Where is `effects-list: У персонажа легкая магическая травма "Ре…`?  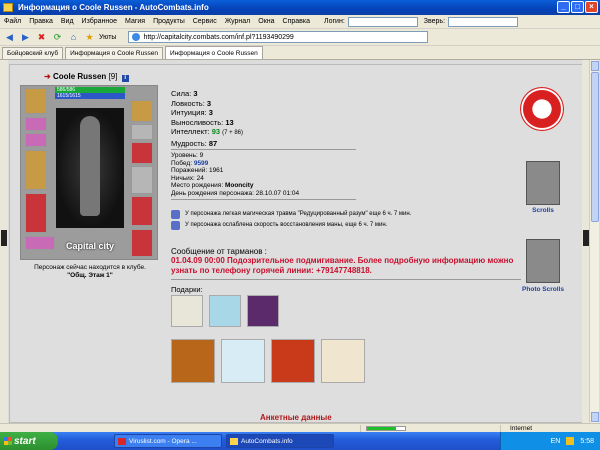 effects-list: У персонажа легкая магическая травма "Ре… is located at coordinates (291, 220).